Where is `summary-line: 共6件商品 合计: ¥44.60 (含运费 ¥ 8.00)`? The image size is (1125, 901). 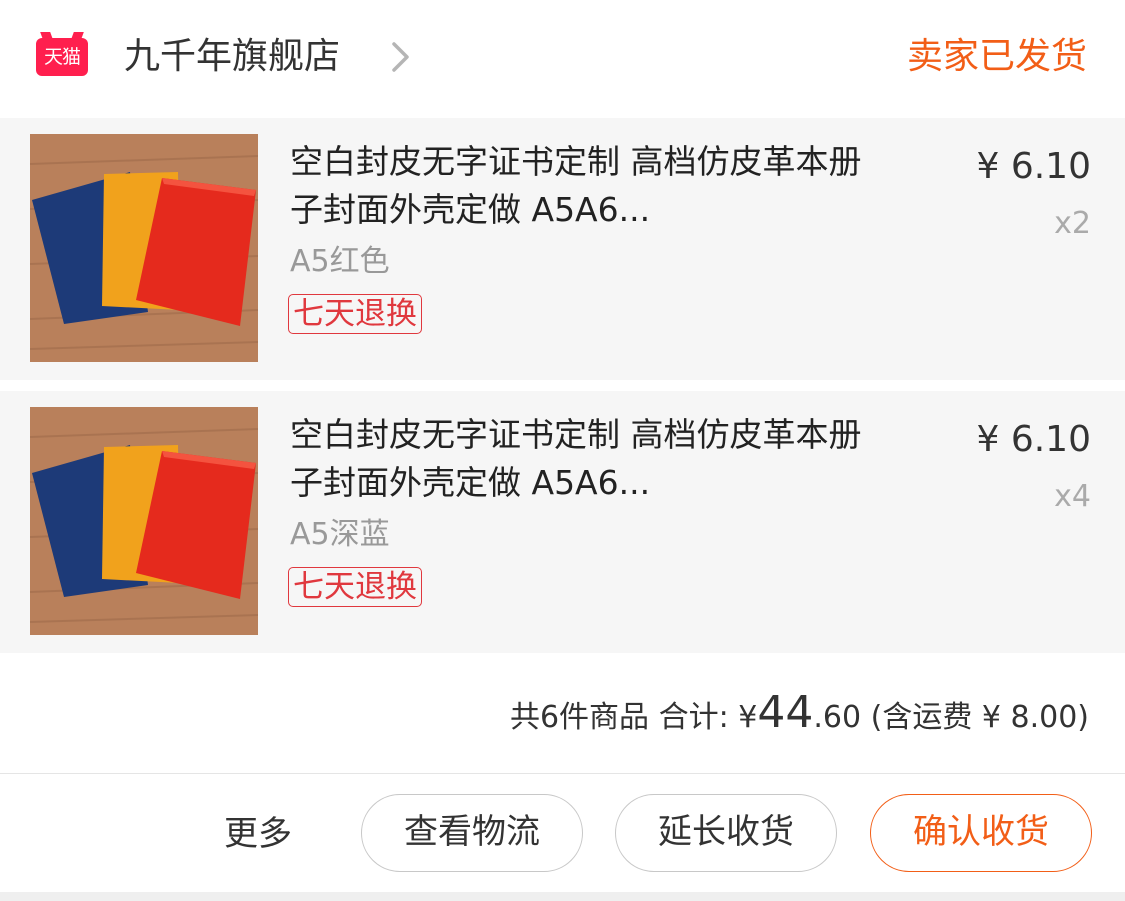
summary-line: 共6件商品 合计: ¥44.60 (含运费 ¥ 8.00) is located at coordinates (799, 715).